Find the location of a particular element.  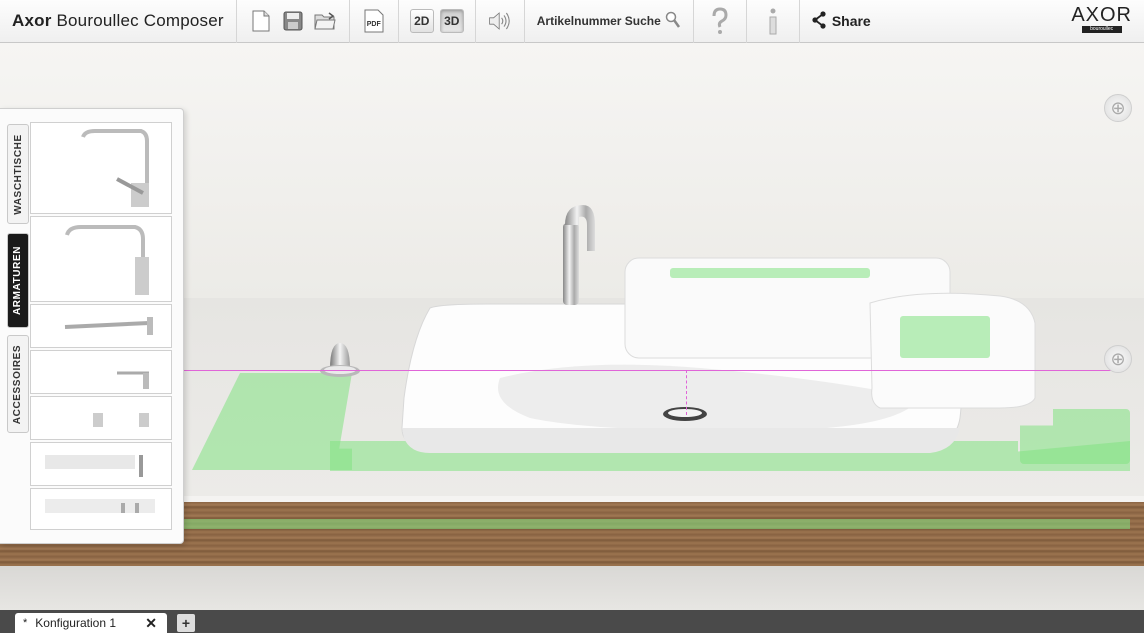

info-icon is located at coordinates (773, 21).